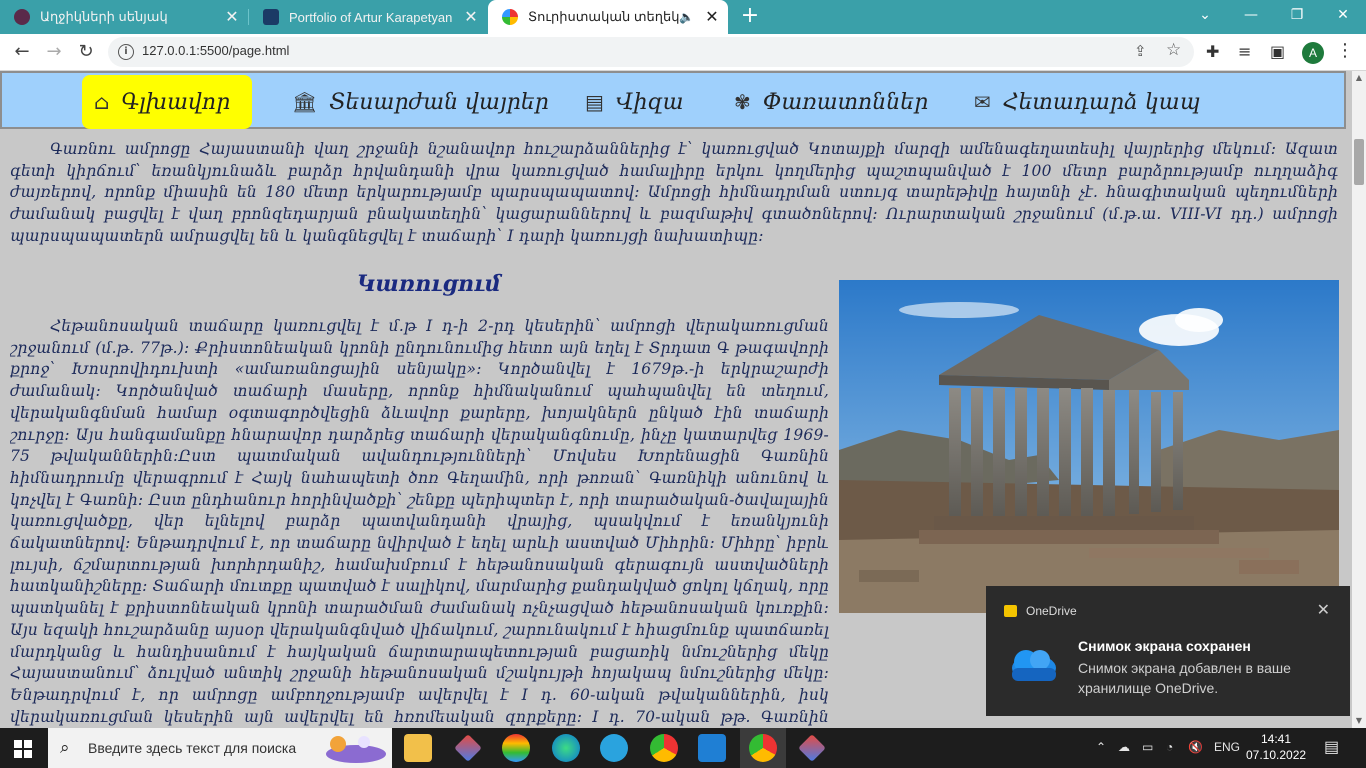  What do you see at coordinates (1034, 665) in the screenshot?
I see `onedrive-cloud-icon` at bounding box center [1034, 665].